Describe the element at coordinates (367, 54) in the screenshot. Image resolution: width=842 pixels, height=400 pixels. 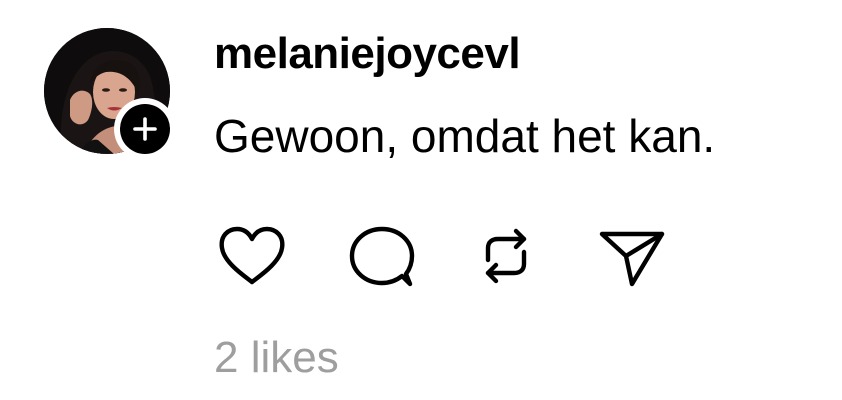
I see `author-username: melaniejoycevl` at that location.